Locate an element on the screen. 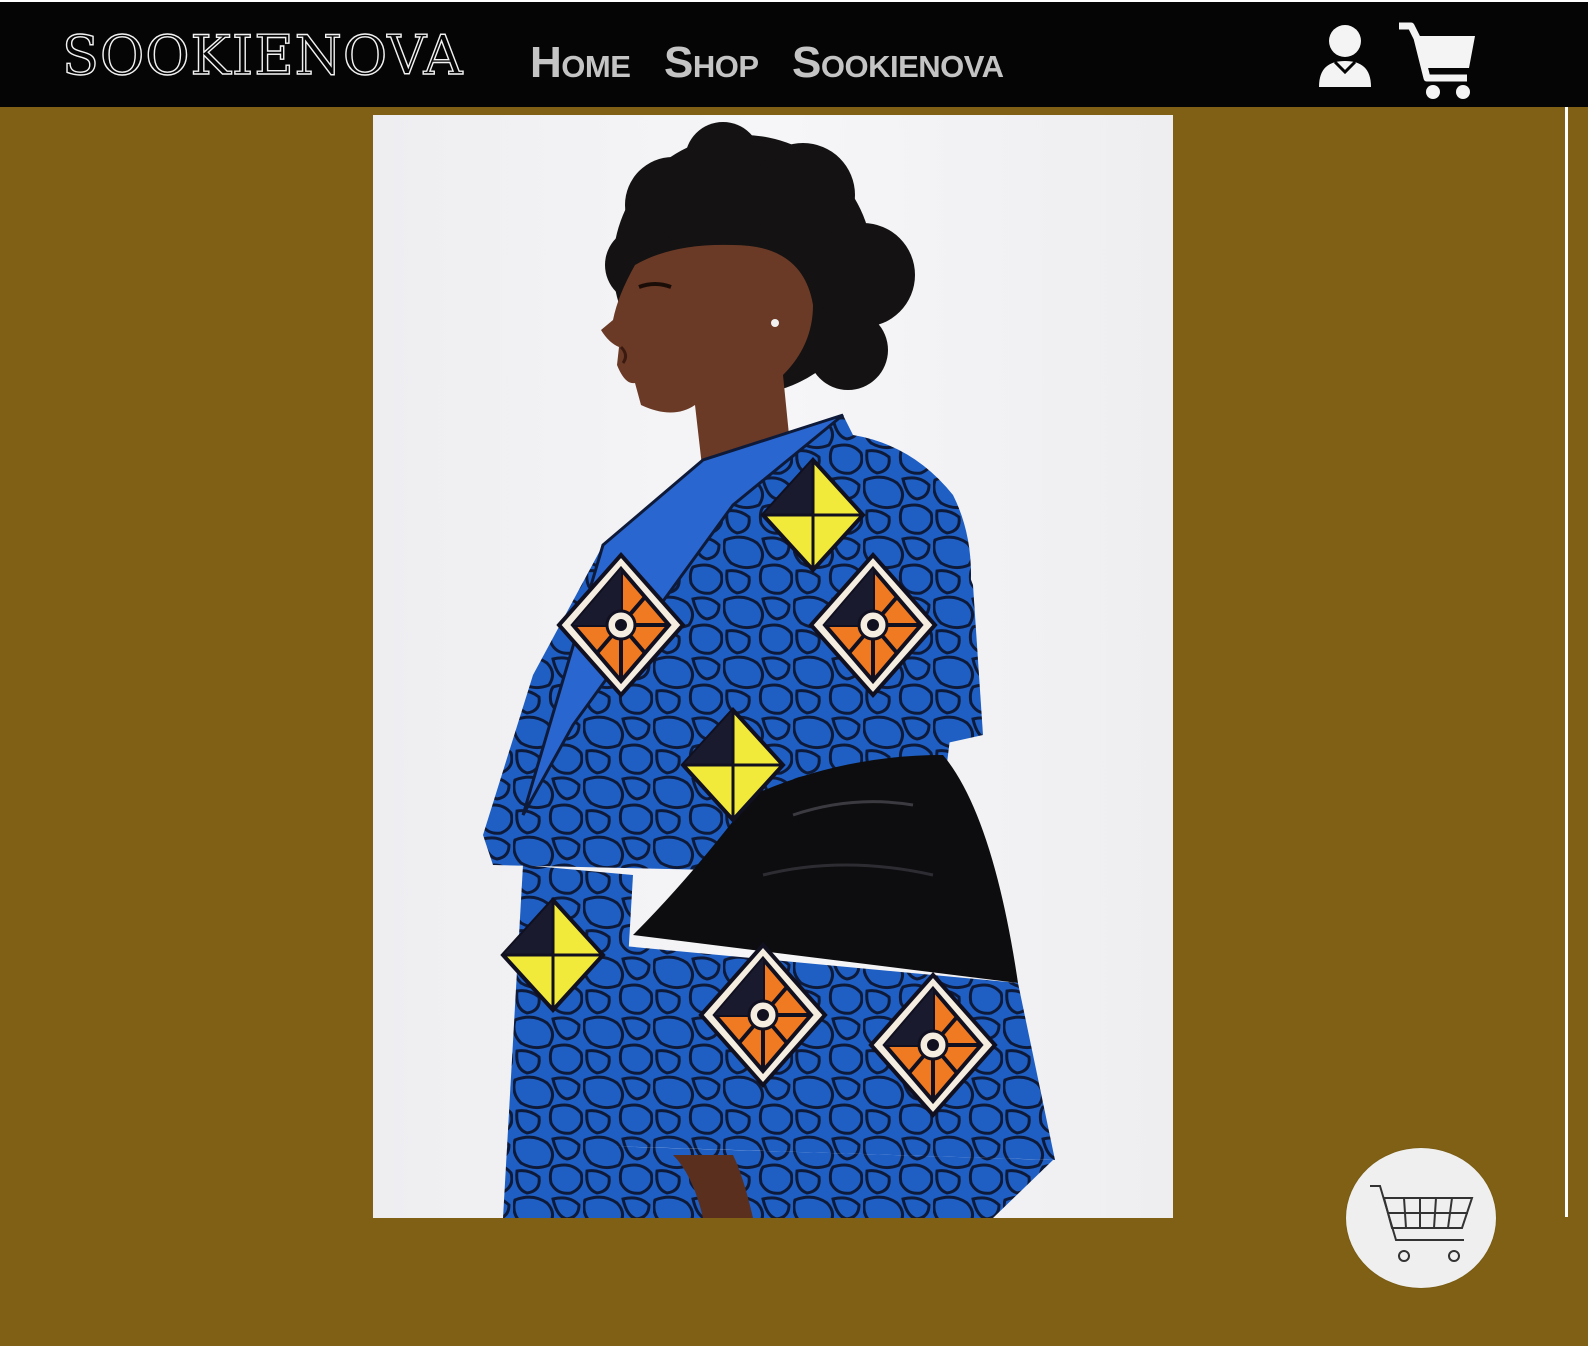  floating-cart-button is located at coordinates (1421, 1218).